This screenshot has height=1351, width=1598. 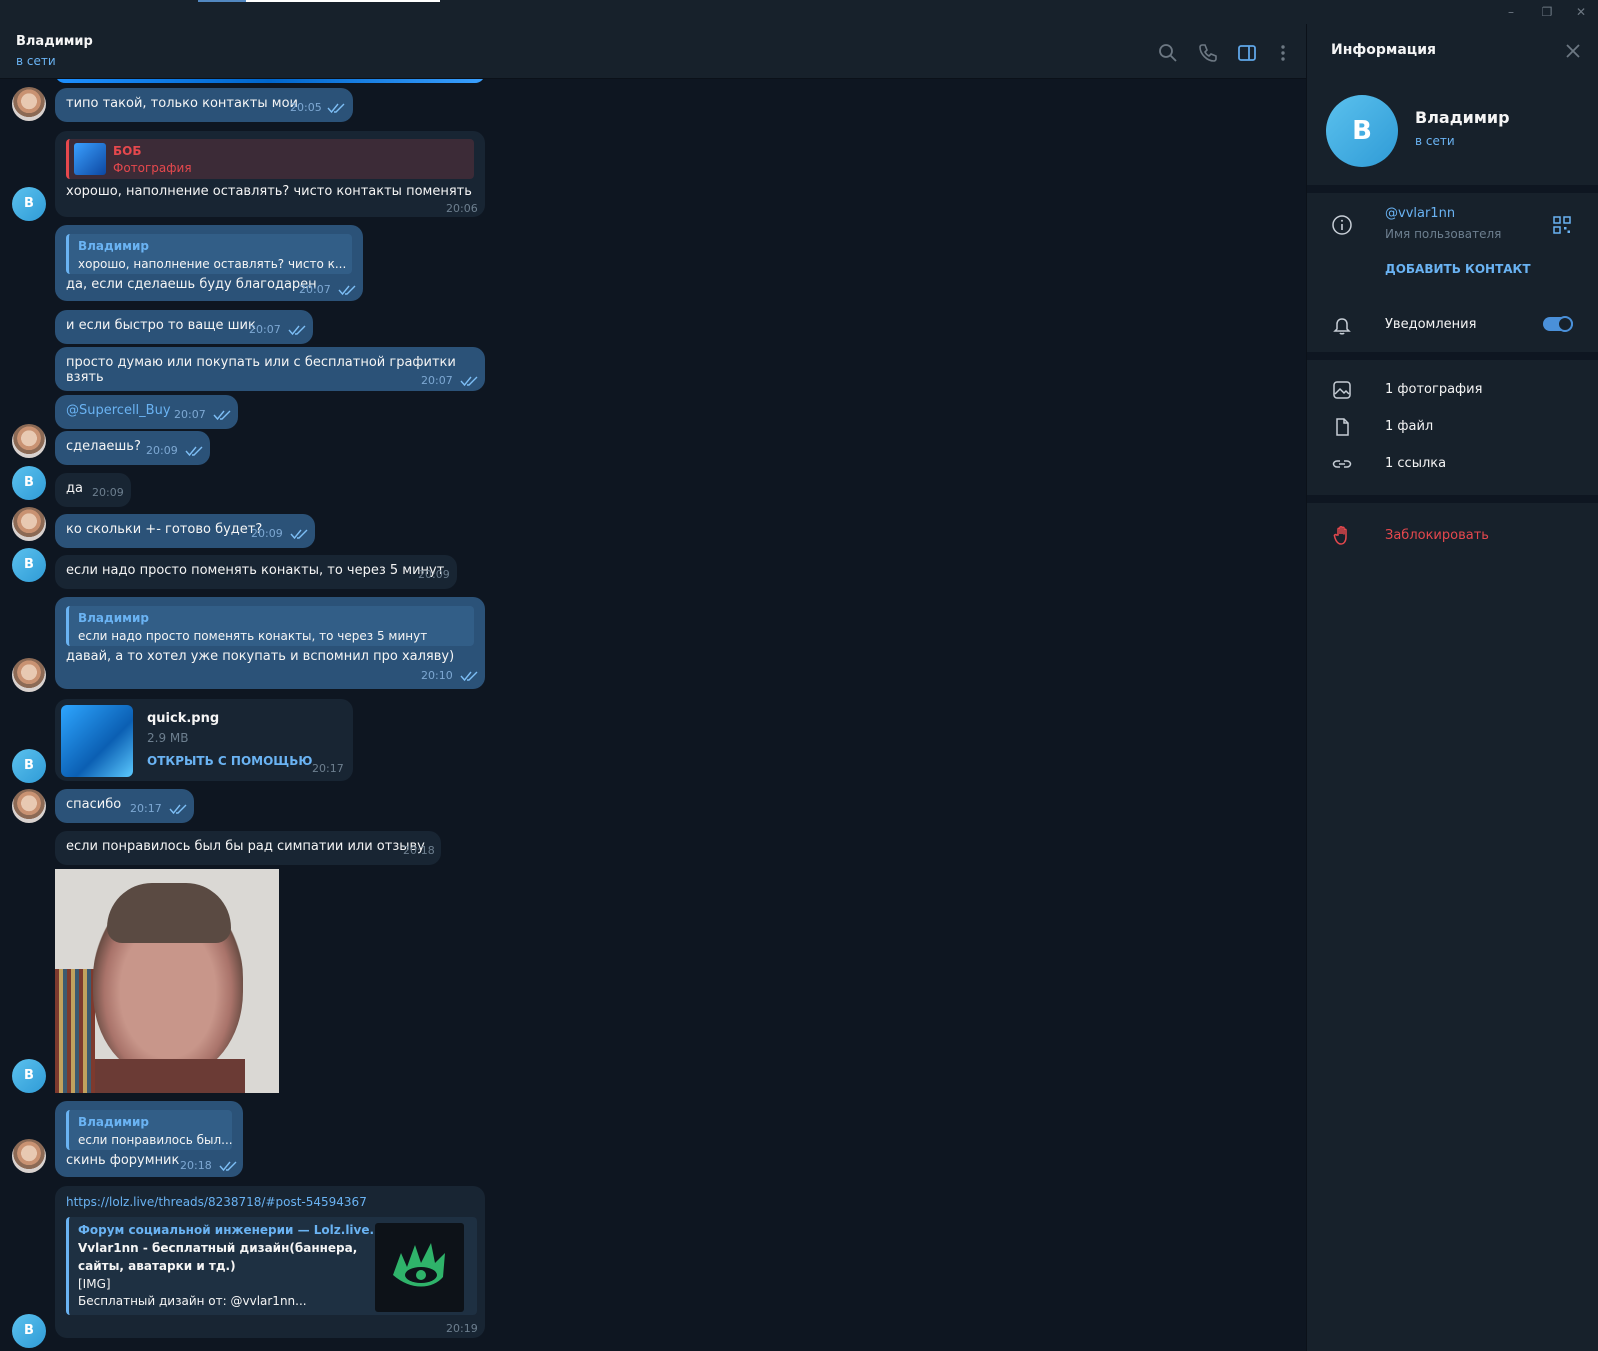 What do you see at coordinates (123, 1160) in the screenshot?
I see `message-text: скинь форумник` at bounding box center [123, 1160].